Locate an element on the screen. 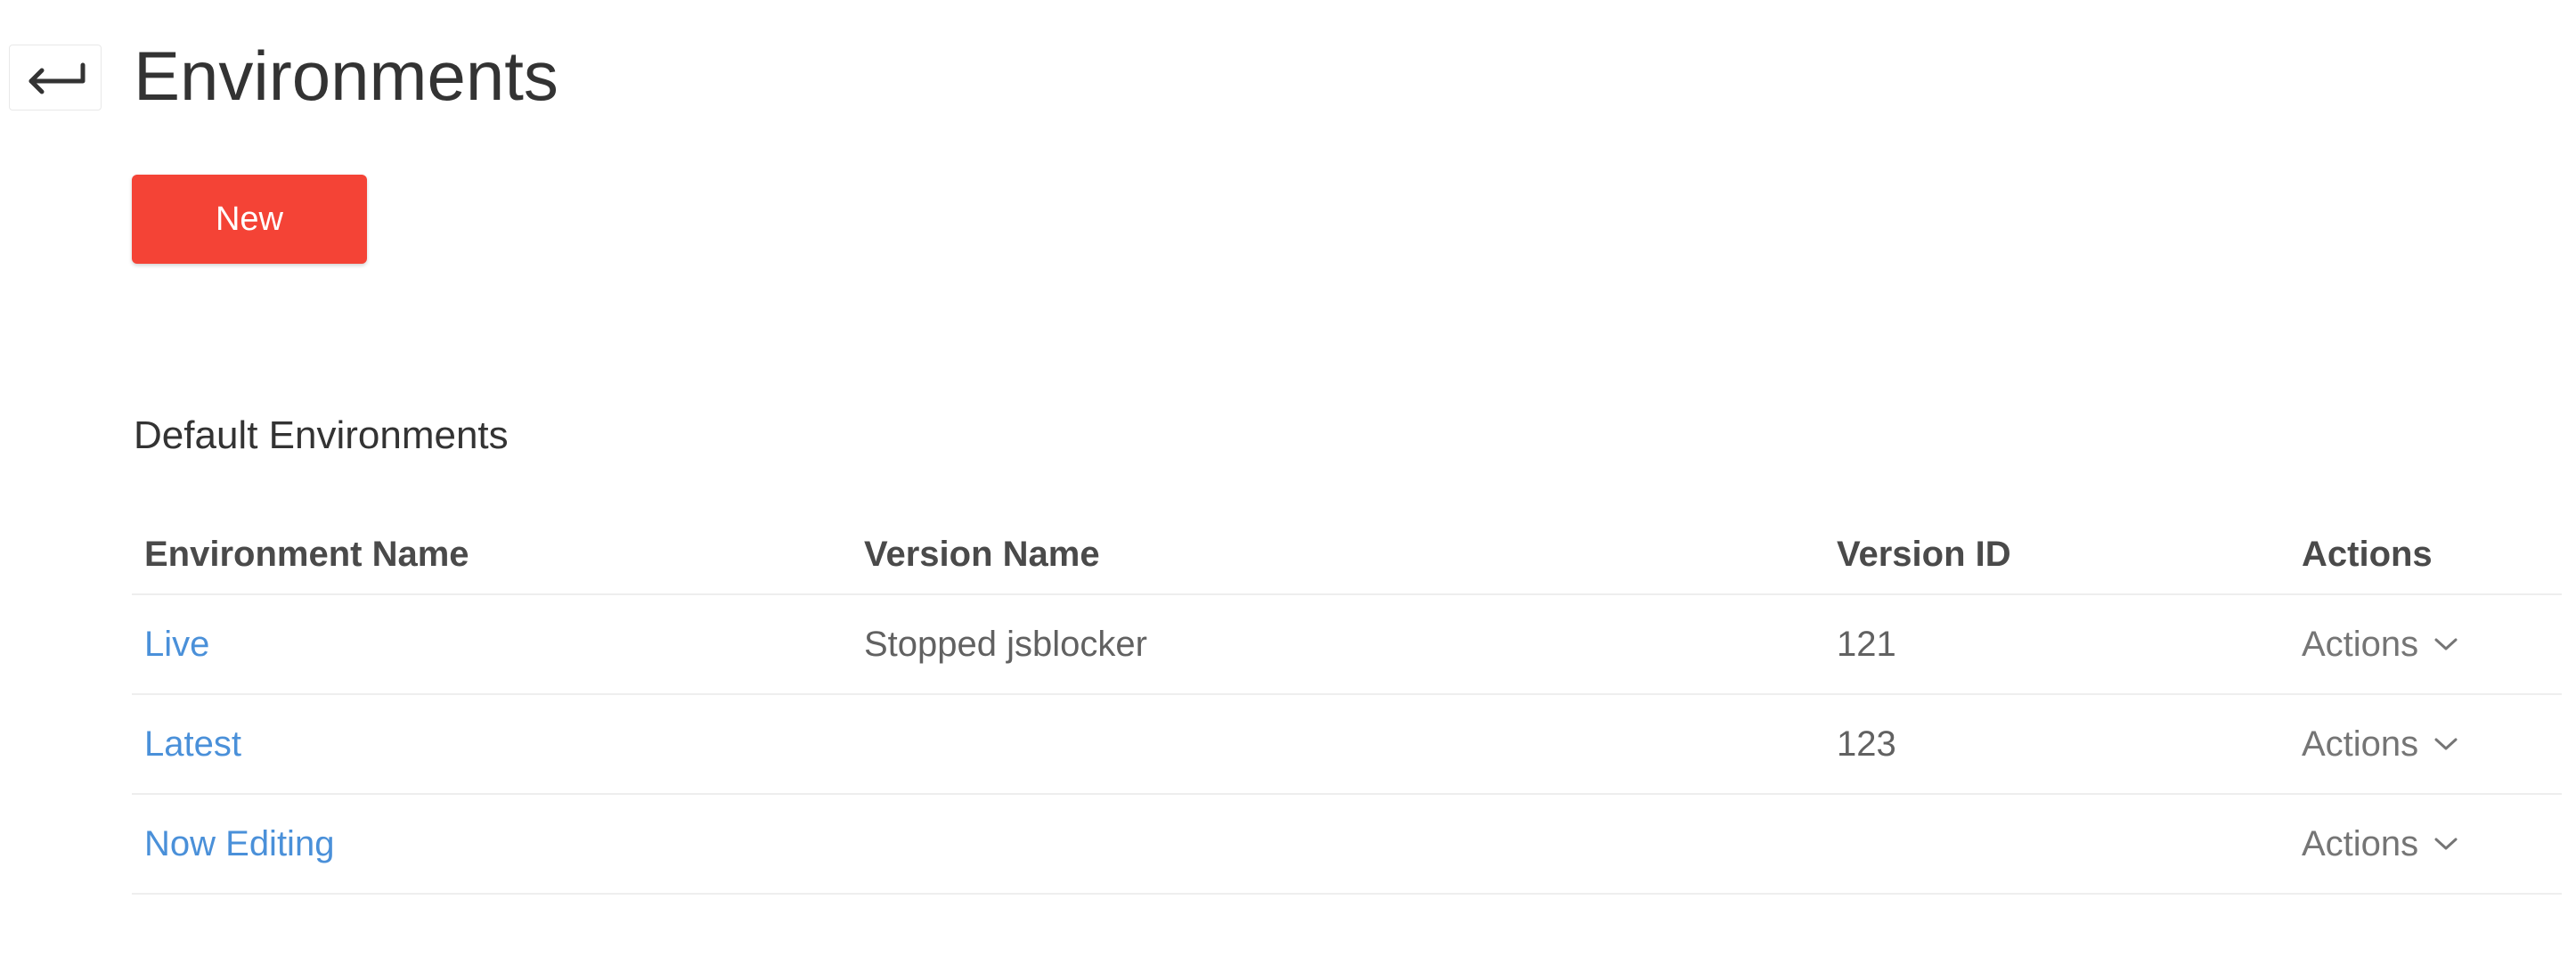 The width and height of the screenshot is (2576, 957). column-header-version-name: Version Name is located at coordinates (982, 554).